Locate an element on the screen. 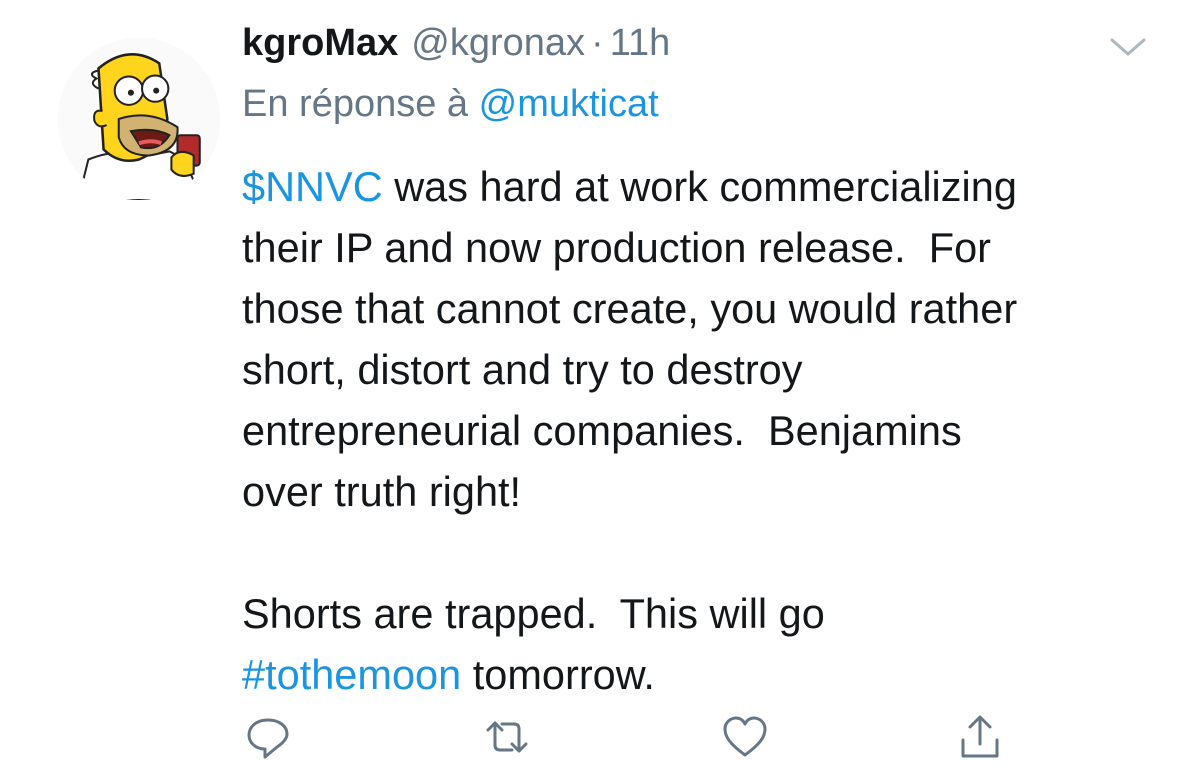  heart-icon is located at coordinates (745, 737).